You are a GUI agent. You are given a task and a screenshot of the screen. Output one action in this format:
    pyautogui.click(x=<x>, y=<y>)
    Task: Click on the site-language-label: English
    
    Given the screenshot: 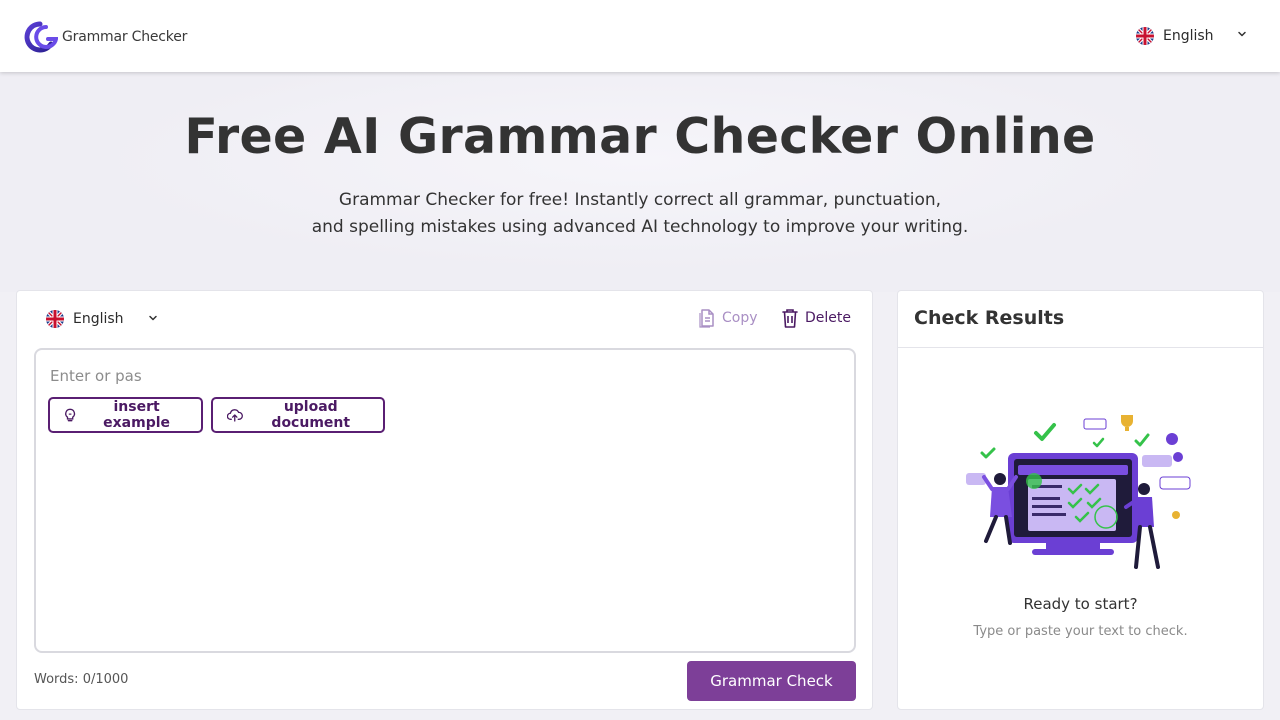 What is the action you would take?
    pyautogui.click(x=1188, y=36)
    